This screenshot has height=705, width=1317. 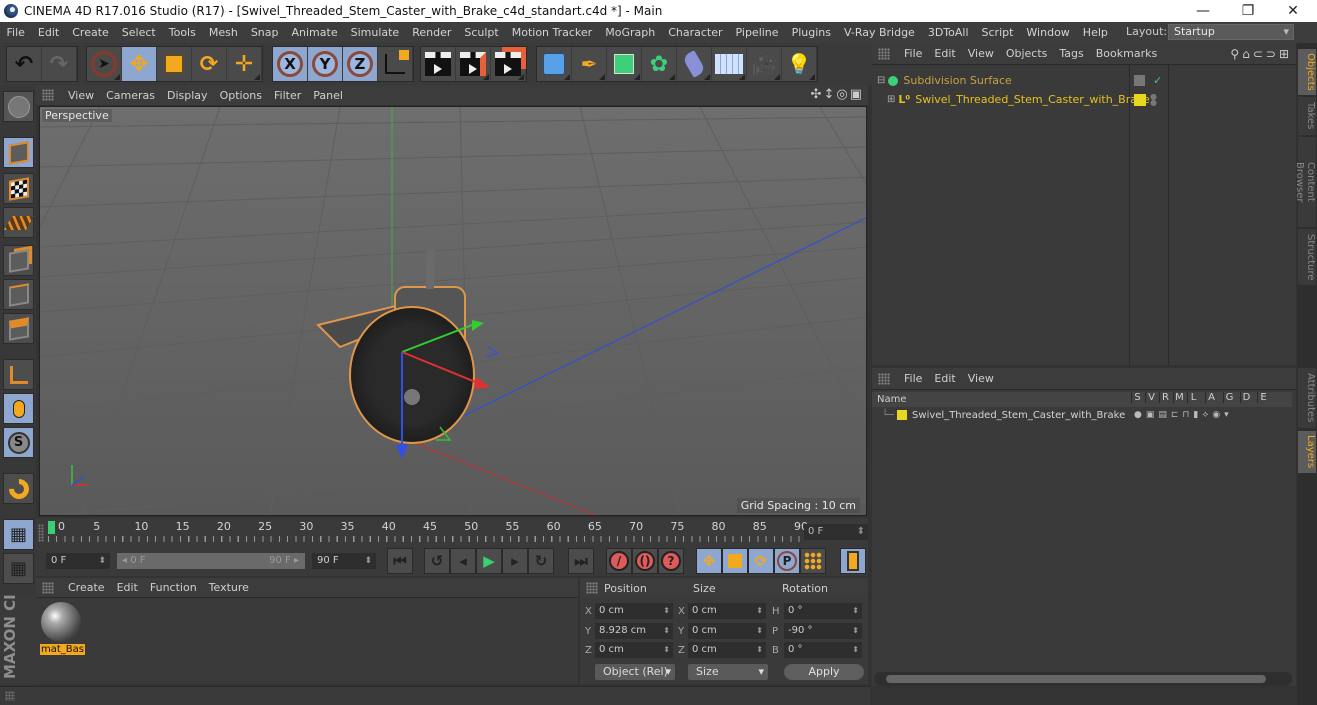 I want to click on object-name: Subdivision Surface, so click(x=957, y=80).